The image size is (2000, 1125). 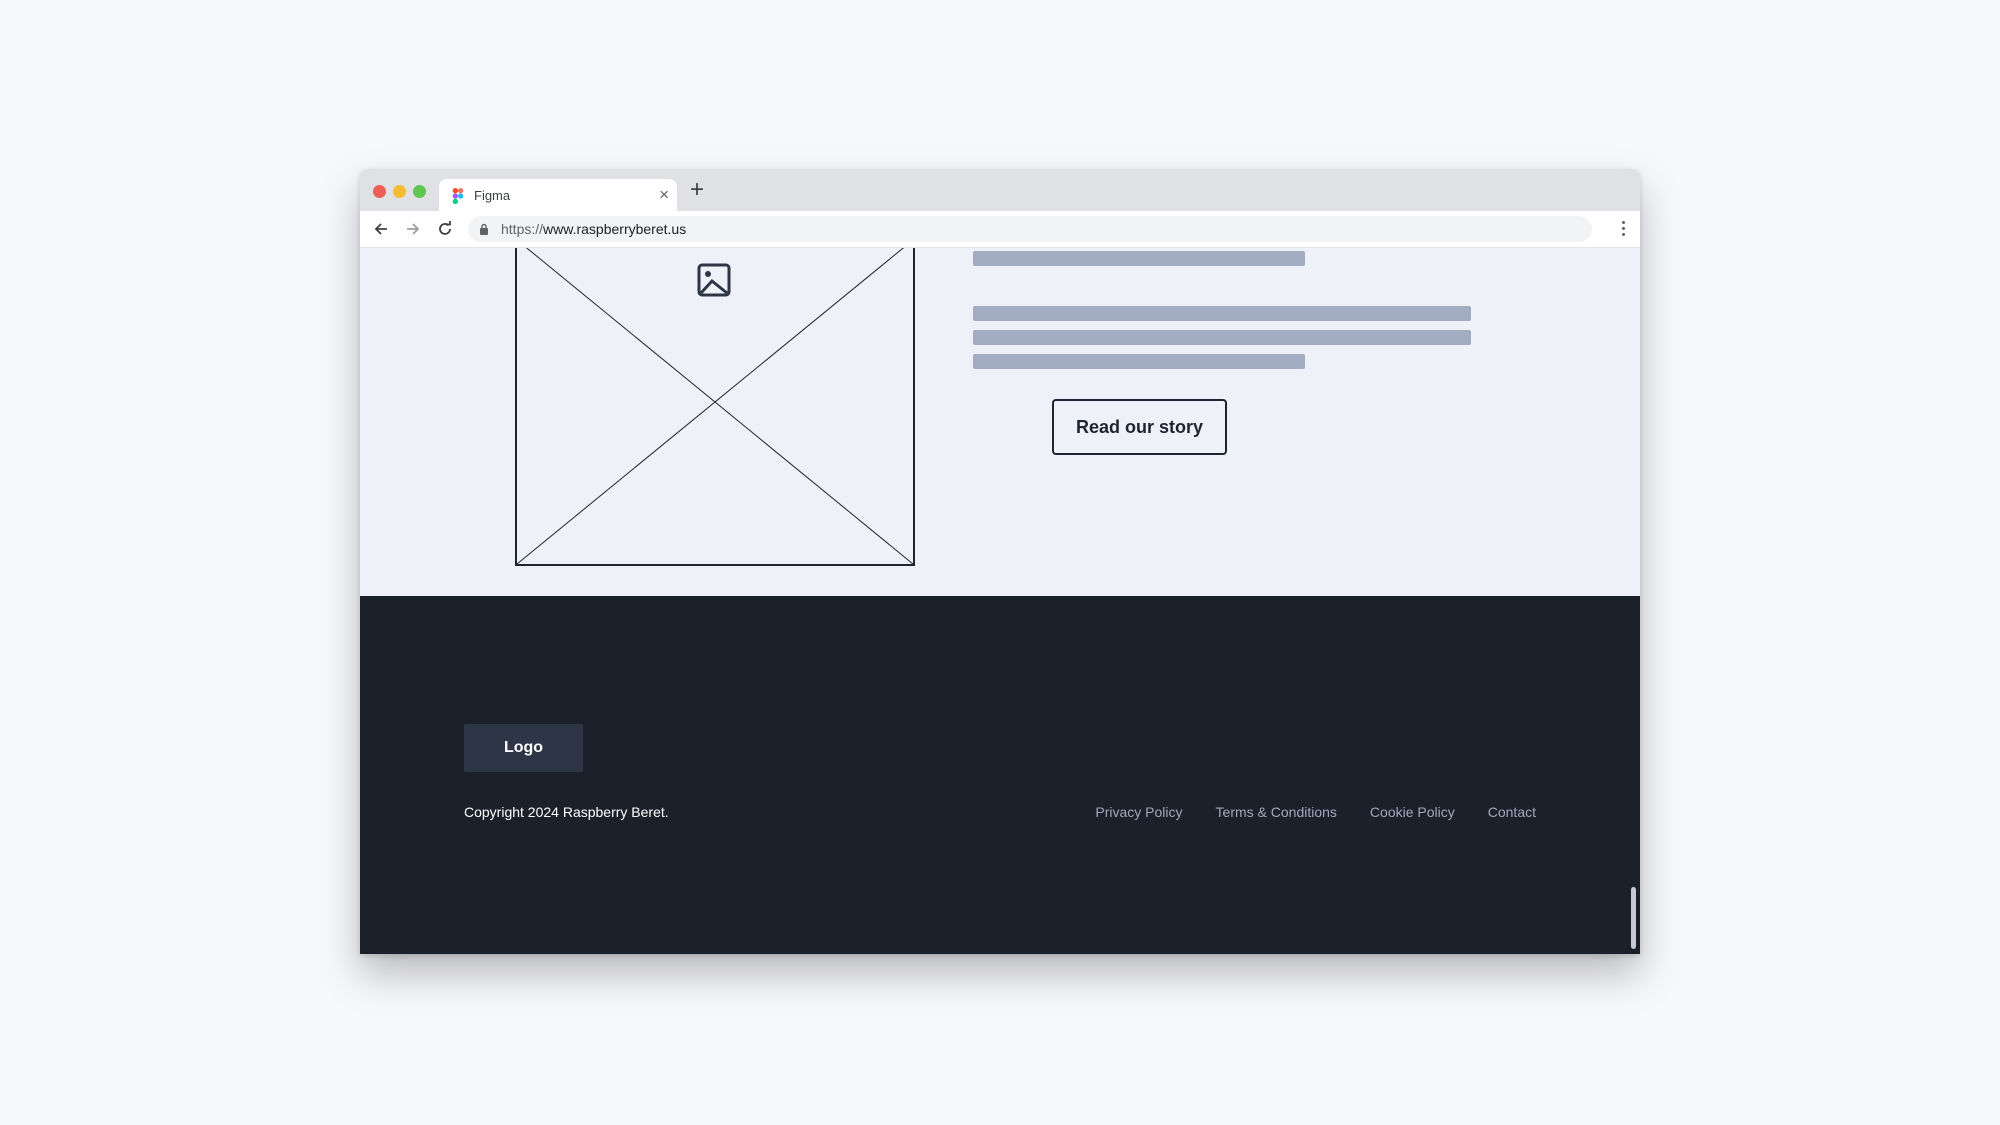 What do you see at coordinates (1276, 812) in the screenshot?
I see `footer-link-terms-conditions: Terms & Conditions` at bounding box center [1276, 812].